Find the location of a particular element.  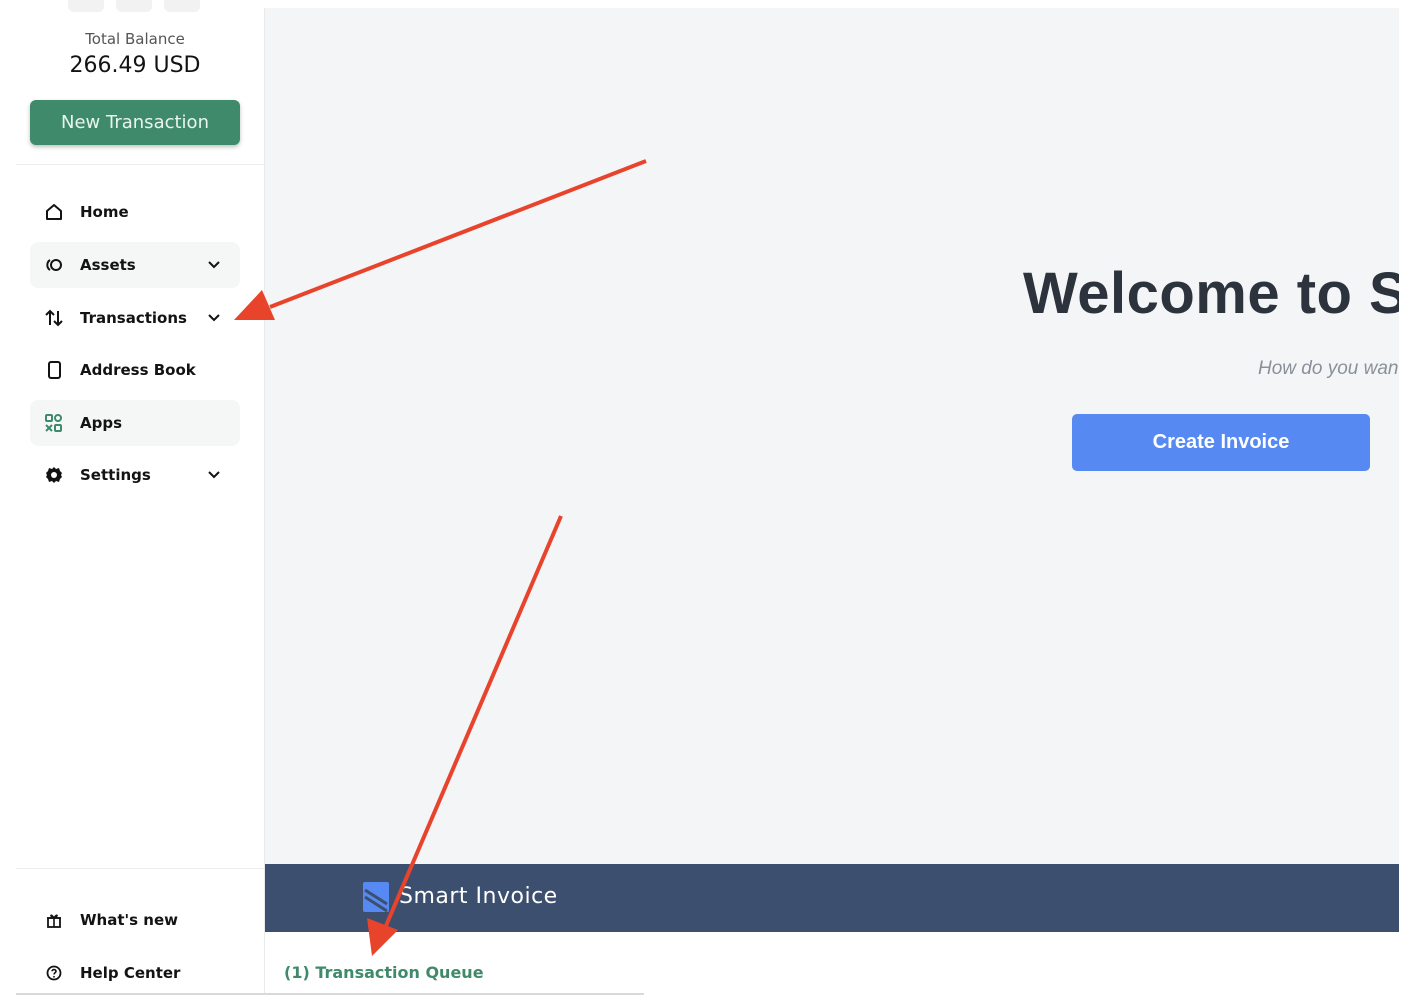

sidebar-item-label: What's new is located at coordinates (129, 920).